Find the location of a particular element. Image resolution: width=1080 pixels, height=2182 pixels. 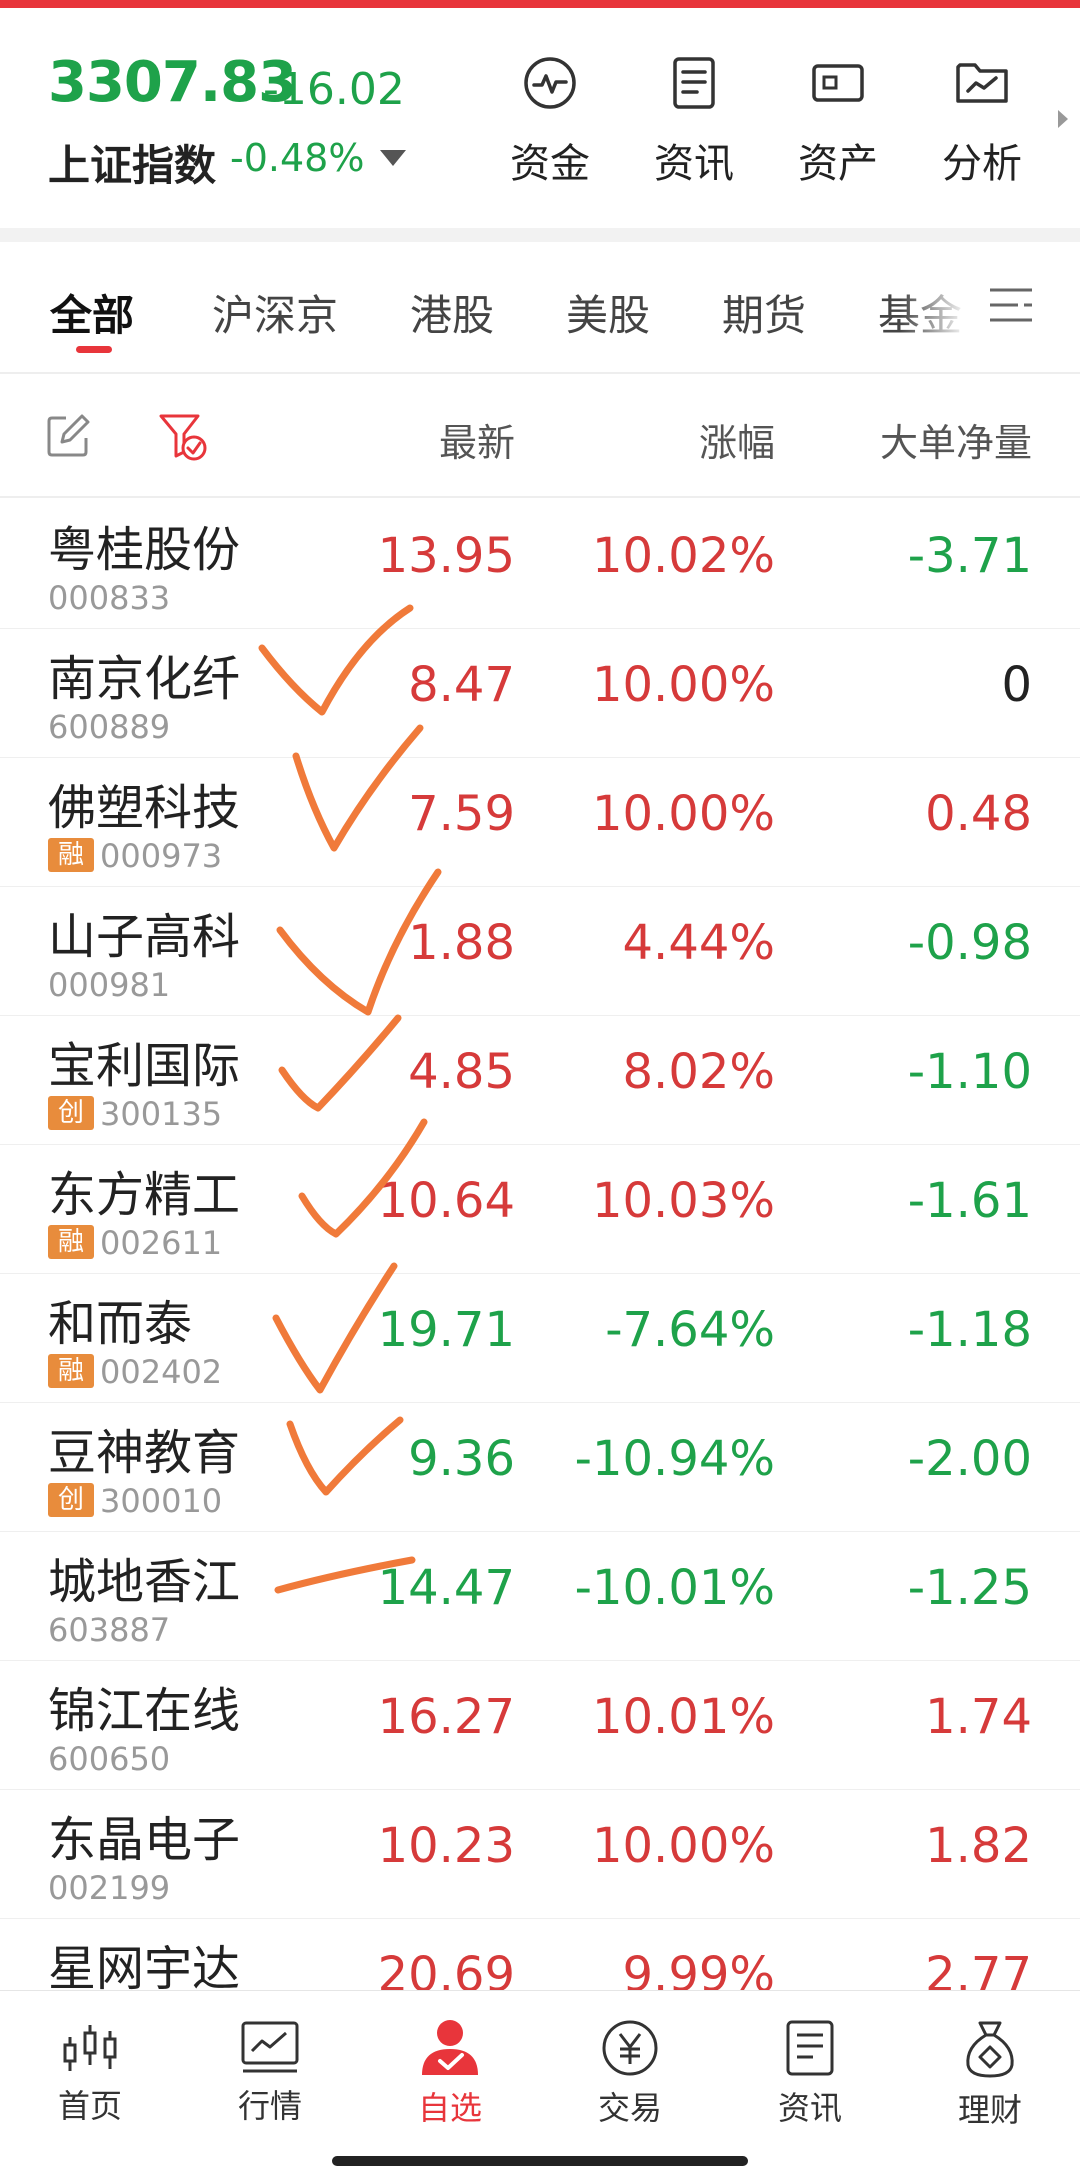

quick-link-label: 资讯 is located at coordinates (694, 164).